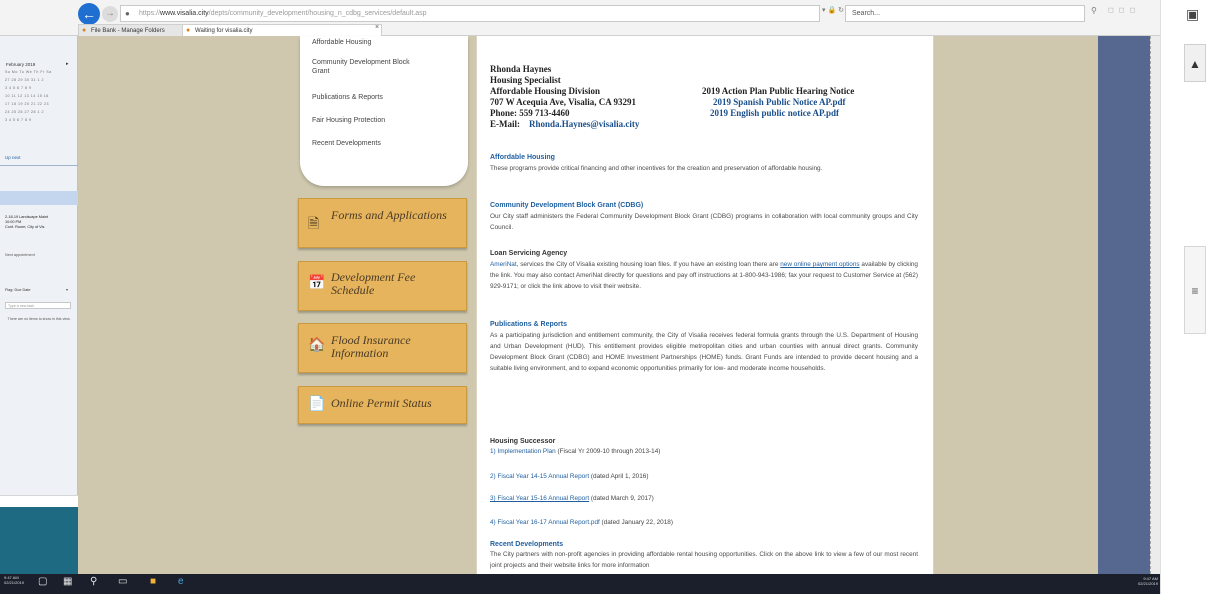 The height and width of the screenshot is (594, 1206). What do you see at coordinates (24, 80) in the screenshot?
I see `calendar-row: 27 28 29 30 31 1 2` at bounding box center [24, 80].